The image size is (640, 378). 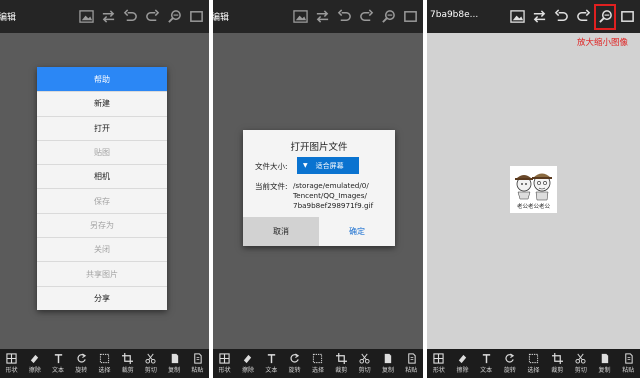 What do you see at coordinates (102, 127) in the screenshot?
I see `menu-item-open: 打开` at bounding box center [102, 127].